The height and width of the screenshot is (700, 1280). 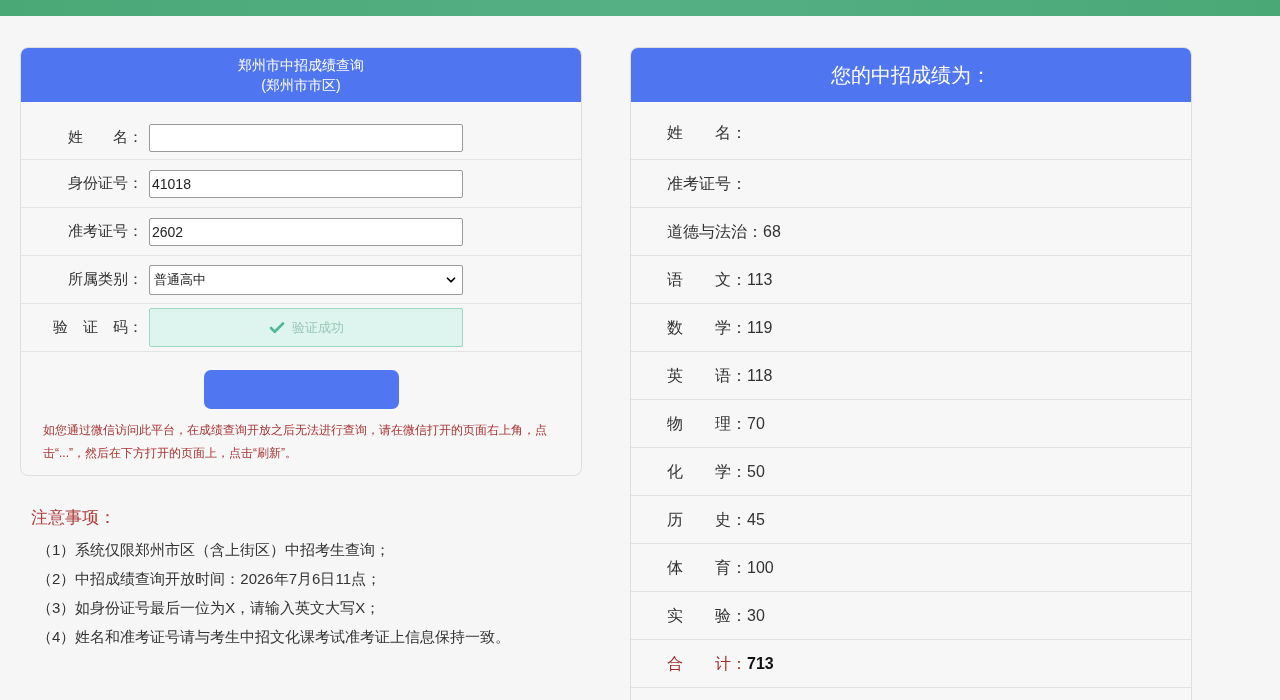 What do you see at coordinates (756, 471) in the screenshot?
I see `score-value: 50` at bounding box center [756, 471].